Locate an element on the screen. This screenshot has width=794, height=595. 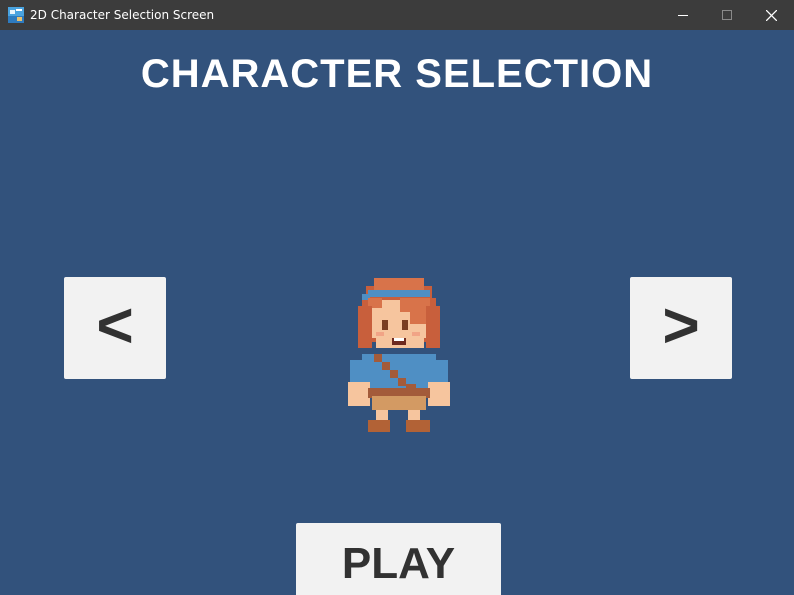
maximize-button is located at coordinates (727, 15).